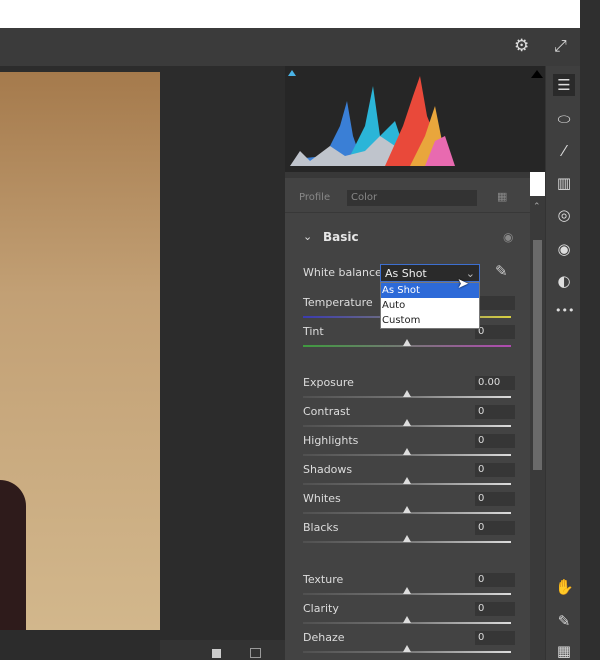 The height and width of the screenshot is (660, 600). Describe the element at coordinates (564, 119) in the screenshot. I see `healing-icon: ⬭` at that location.